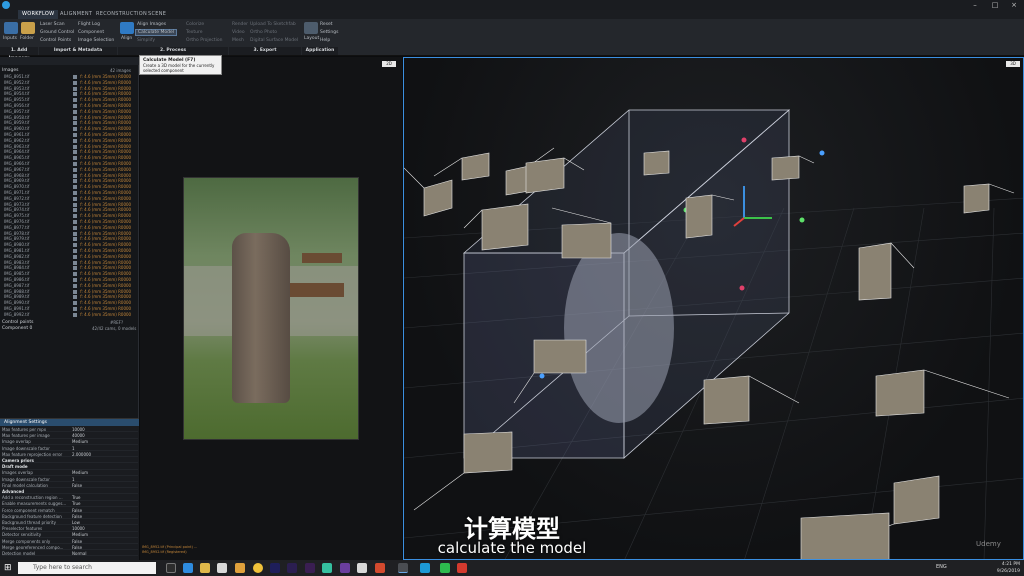 Image resolution: width=1024 pixels, height=576 pixels. I want to click on settings-row: Max feature reprojection error 2.000000, so click(70, 455).